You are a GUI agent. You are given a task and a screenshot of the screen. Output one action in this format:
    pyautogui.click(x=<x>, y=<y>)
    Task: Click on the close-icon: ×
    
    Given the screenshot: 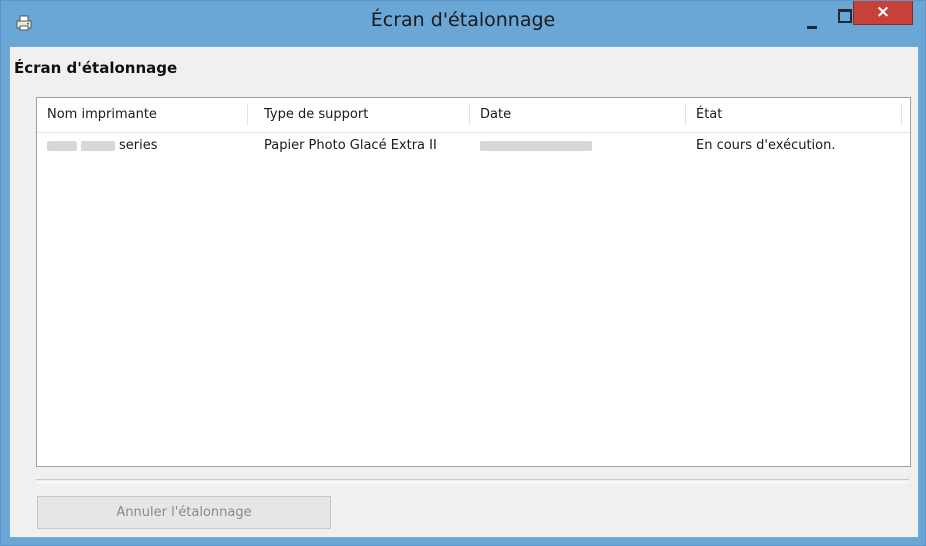 What is the action you would take?
    pyautogui.click(x=883, y=12)
    